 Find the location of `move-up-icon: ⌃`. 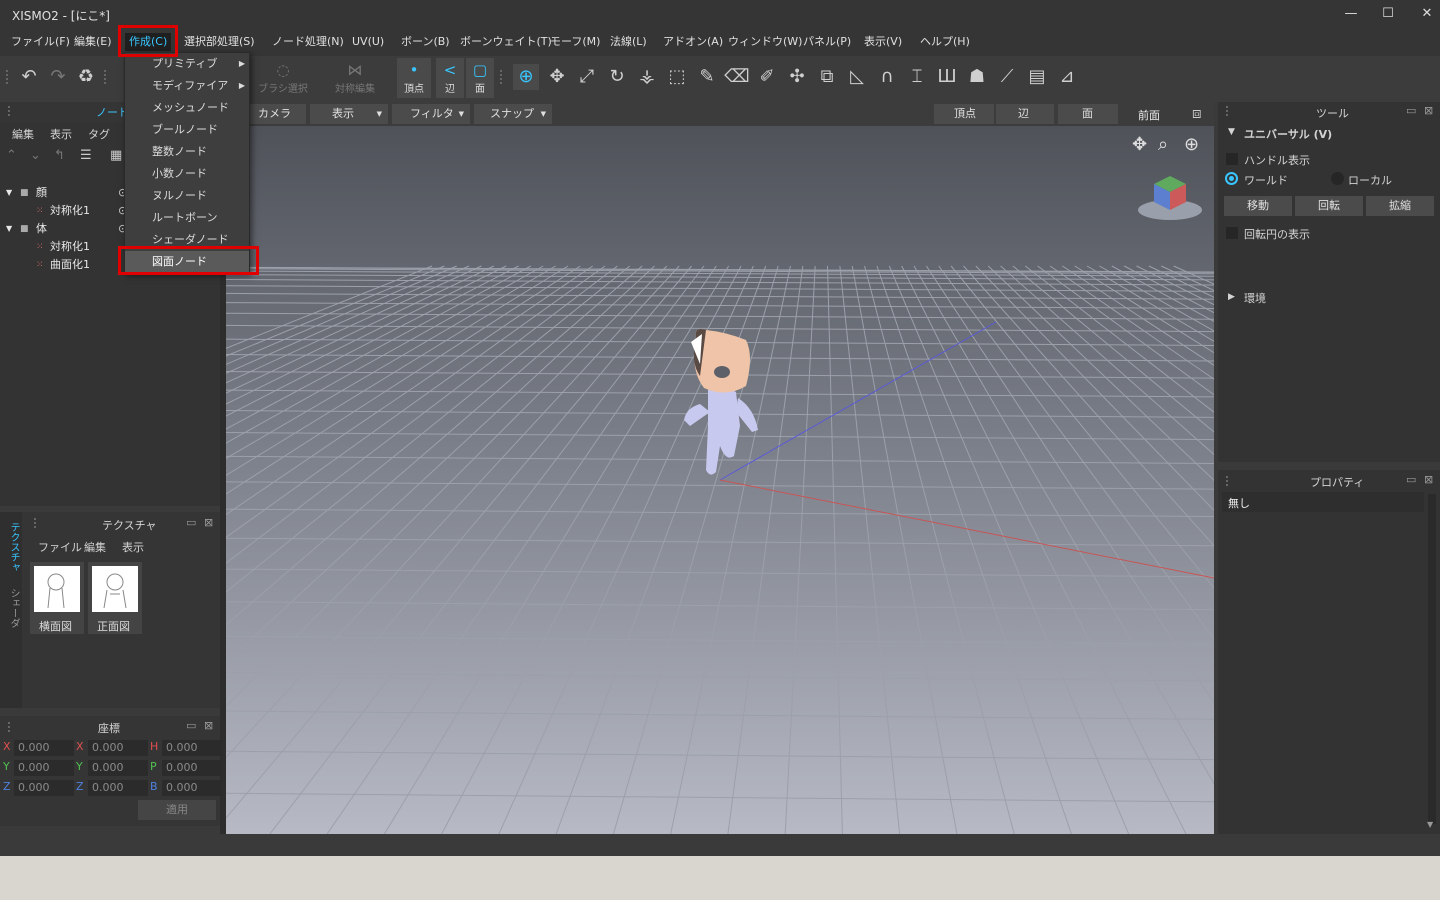

move-up-icon: ⌃ is located at coordinates (11, 155).